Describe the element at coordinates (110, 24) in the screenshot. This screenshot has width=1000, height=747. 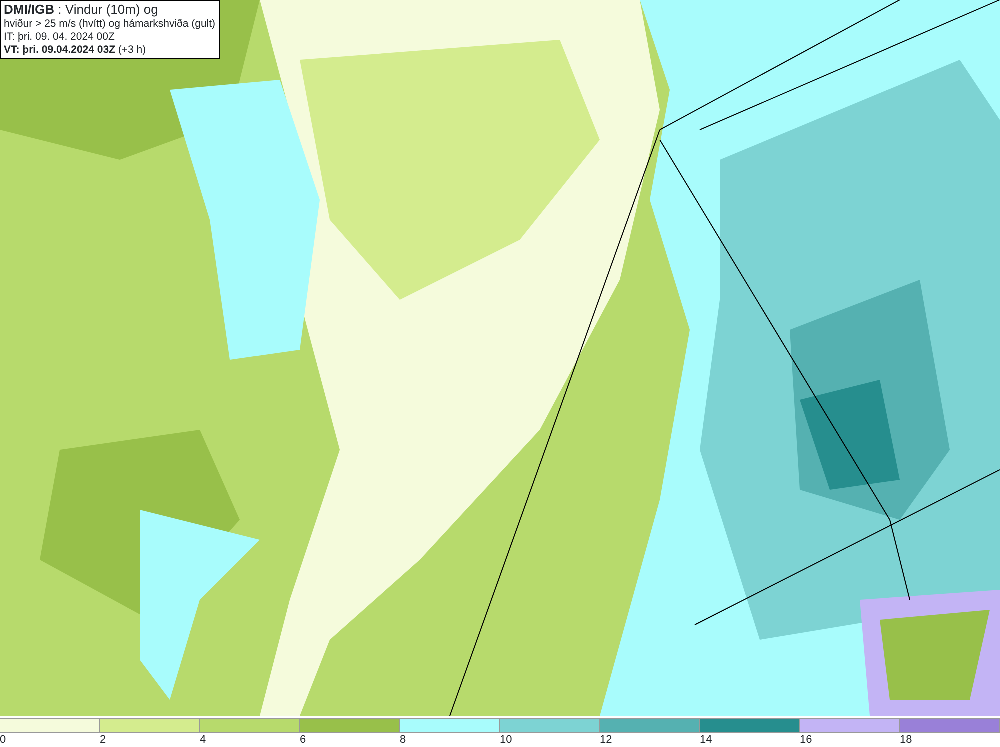
I see `legend-text: hviður > 25 m/s (hvítt) og hámarkshviða (gult)` at that location.